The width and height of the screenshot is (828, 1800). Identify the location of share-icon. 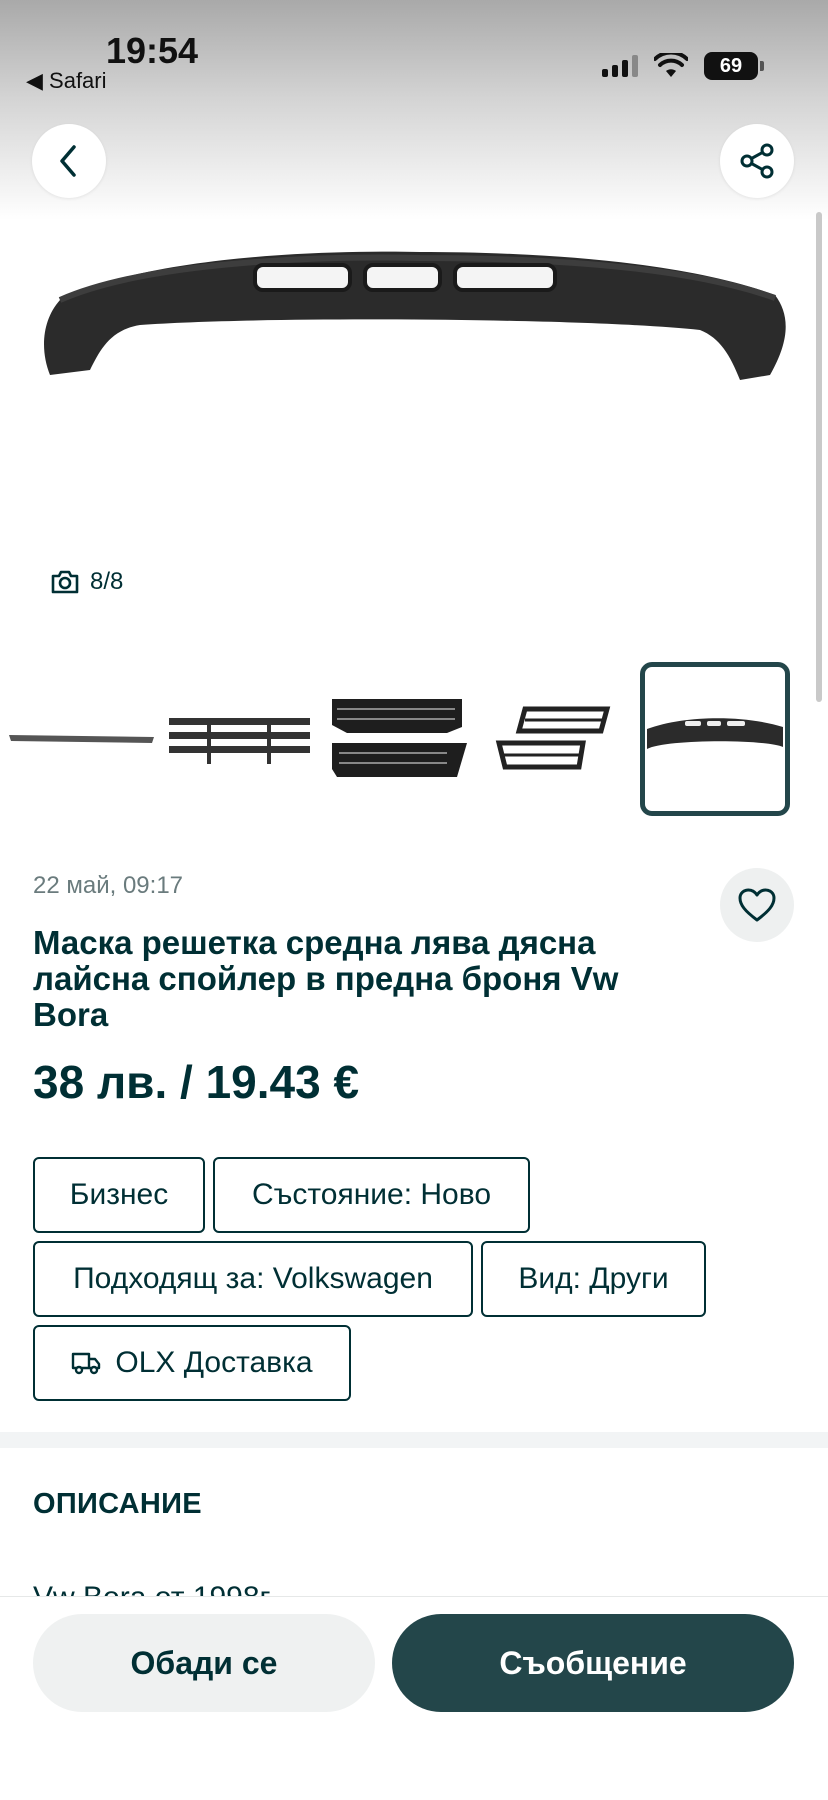
(757, 161).